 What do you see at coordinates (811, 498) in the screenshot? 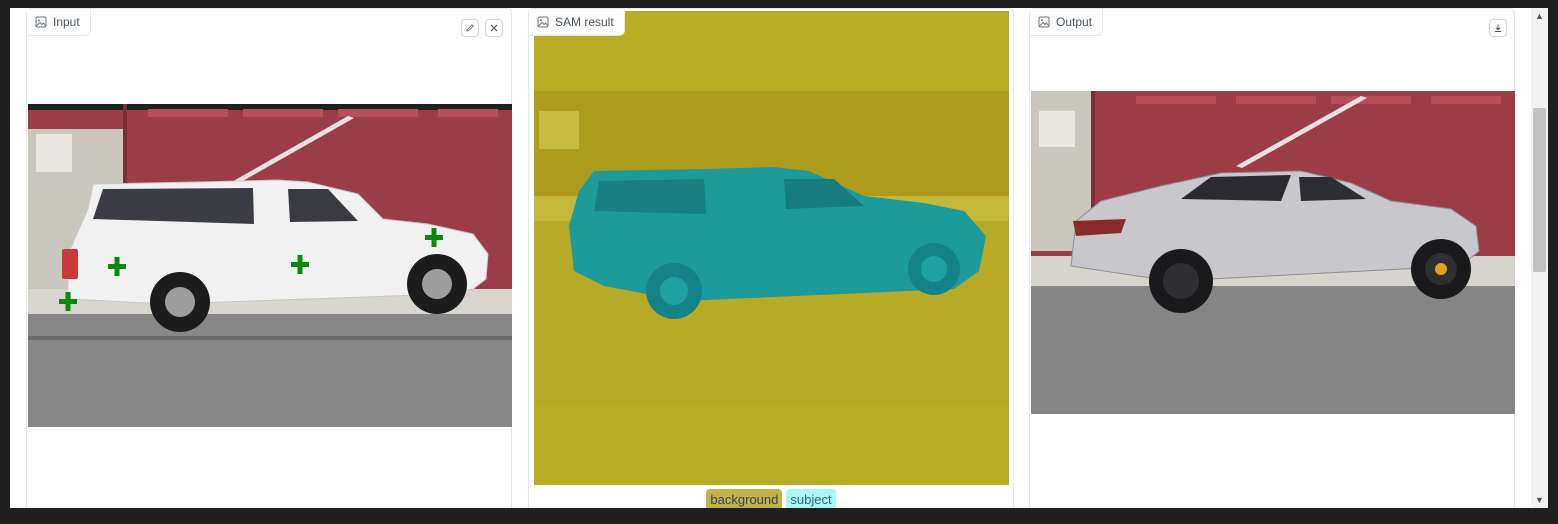
I see `legend-subject: subject` at bounding box center [811, 498].